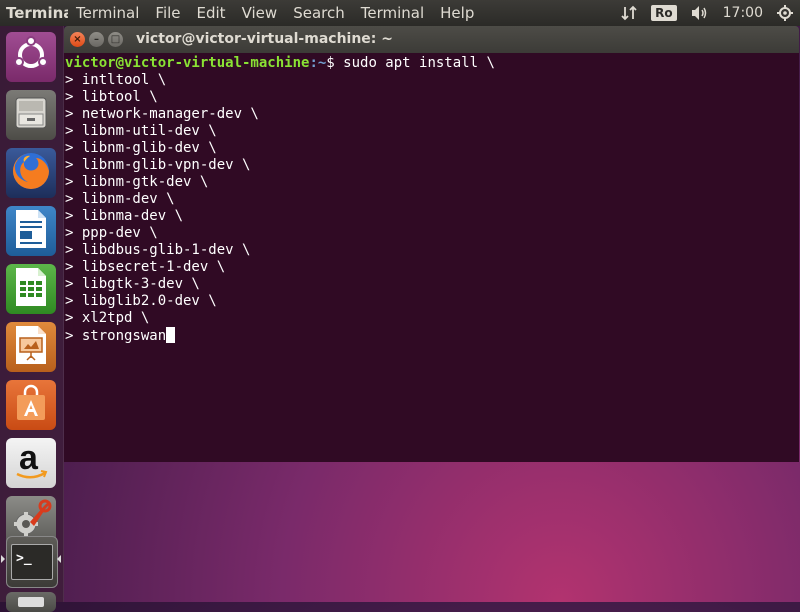 This screenshot has height=612, width=800. What do you see at coordinates (457, 13) in the screenshot?
I see `menu-help: Help` at bounding box center [457, 13].